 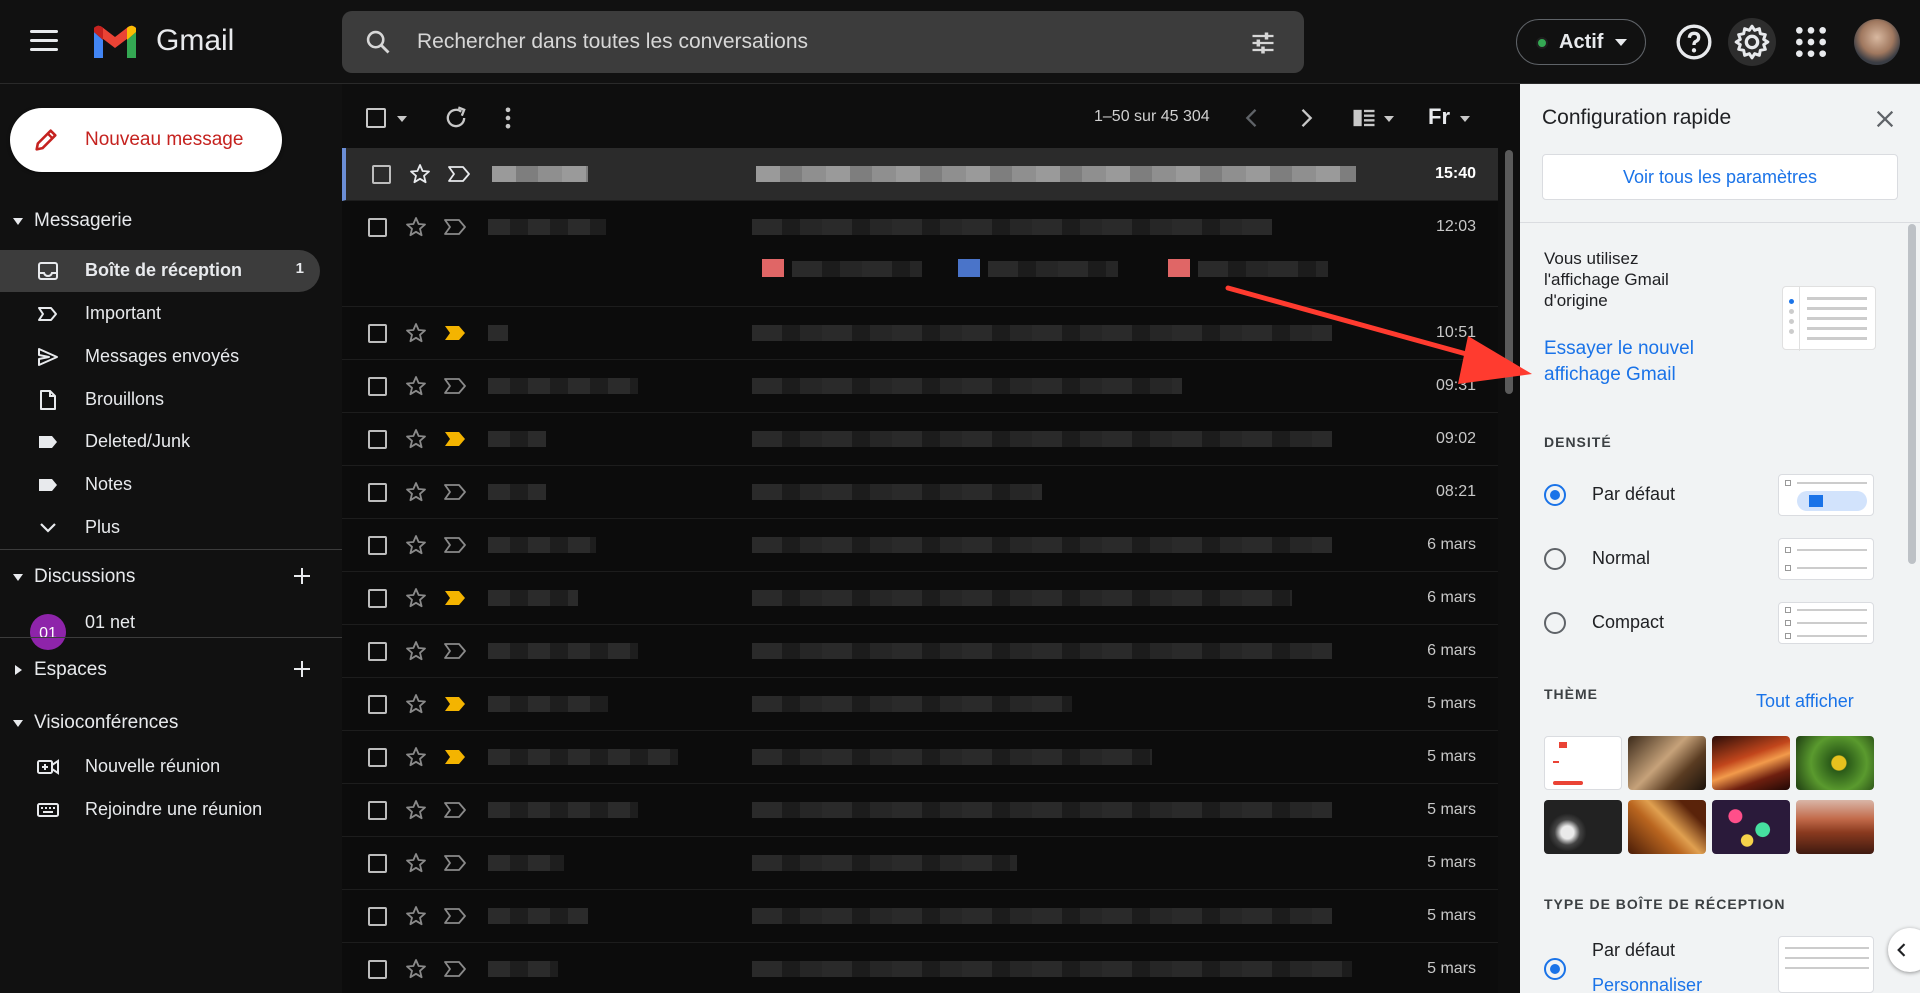 What do you see at coordinates (160, 528) in the screenshot?
I see `sidebar-item-more: Plus` at bounding box center [160, 528].